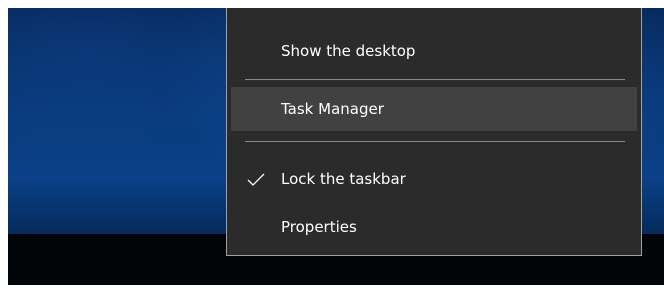  I want to click on menu-item-label: Task Manager, so click(332, 109).